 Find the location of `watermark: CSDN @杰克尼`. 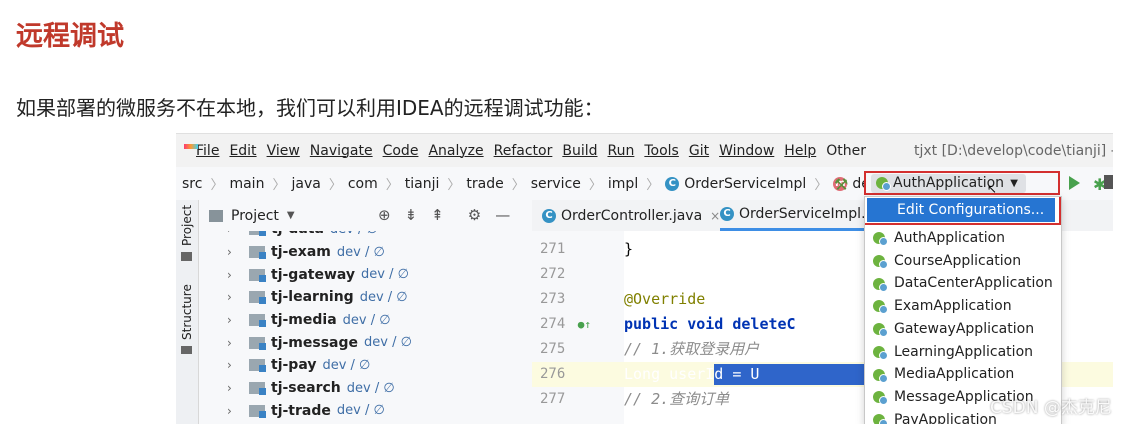

watermark: CSDN @杰克尼 is located at coordinates (1051, 408).